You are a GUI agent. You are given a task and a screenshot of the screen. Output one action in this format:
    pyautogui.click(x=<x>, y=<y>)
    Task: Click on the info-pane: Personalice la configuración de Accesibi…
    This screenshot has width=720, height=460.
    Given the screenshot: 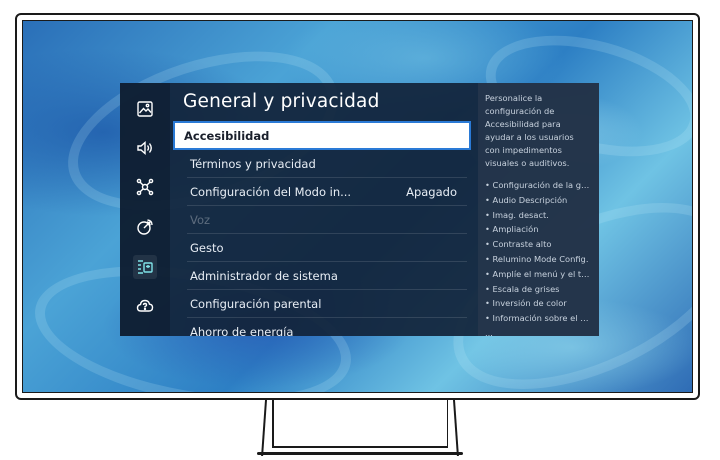 What is the action you would take?
    pyautogui.click(x=538, y=209)
    